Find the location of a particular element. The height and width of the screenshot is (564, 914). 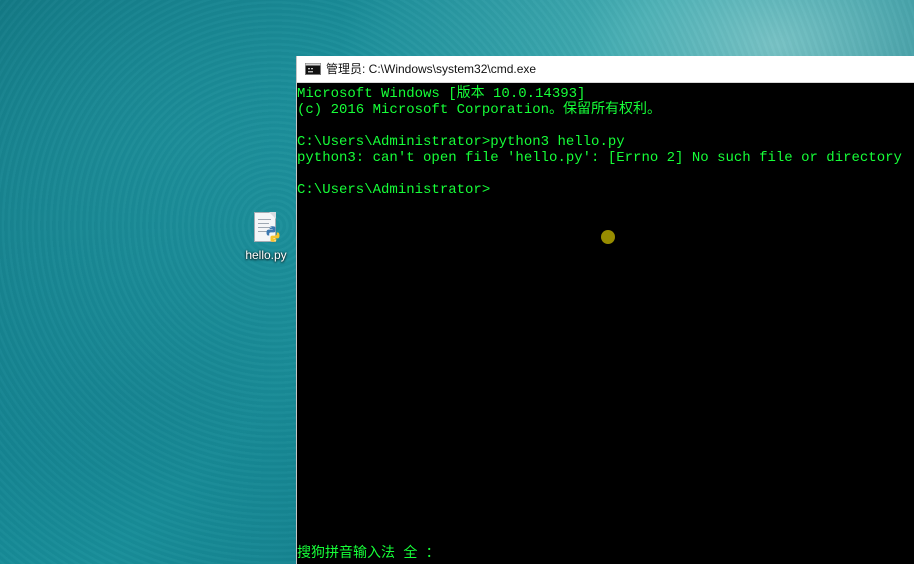

console-line-command: C:\Users\Administrator>python3 hello.py is located at coordinates (461, 142).